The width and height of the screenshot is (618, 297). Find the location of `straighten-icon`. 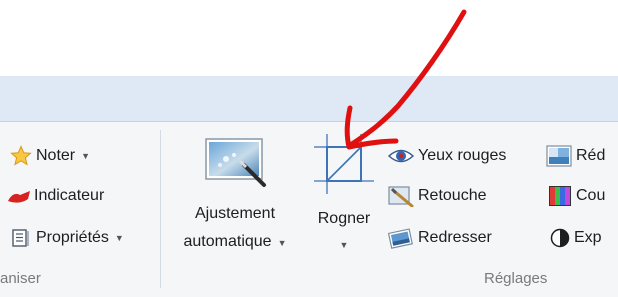

straighten-icon is located at coordinates (400, 238).